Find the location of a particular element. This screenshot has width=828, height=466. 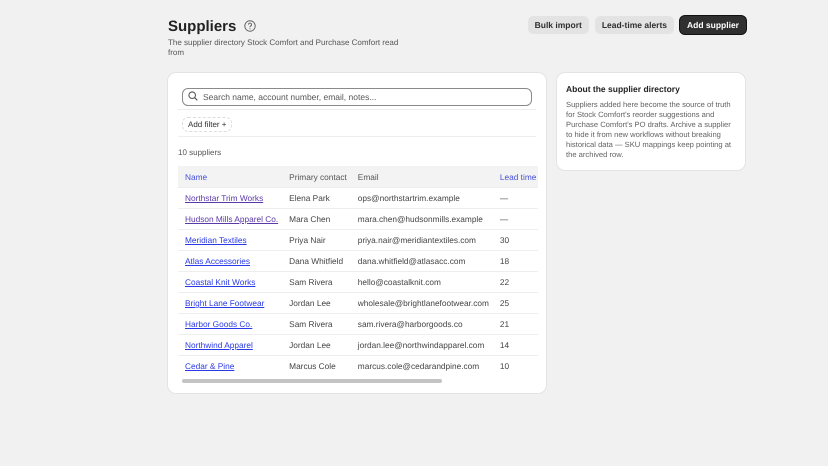

table-cell: 22 is located at coordinates (505, 282).